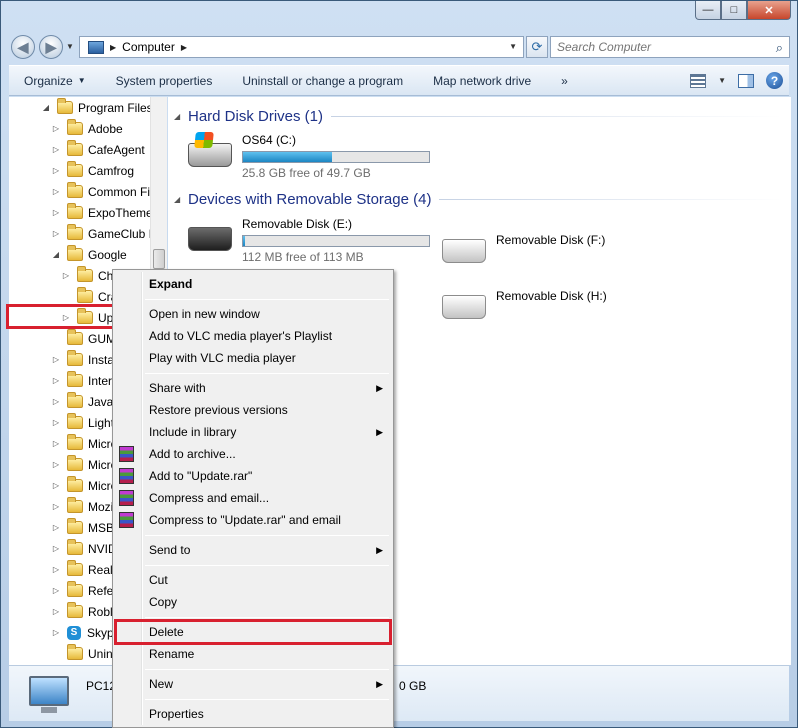  Describe the element at coordinates (204, 314) in the screenshot. I see `menu-label: Open in new window` at that location.